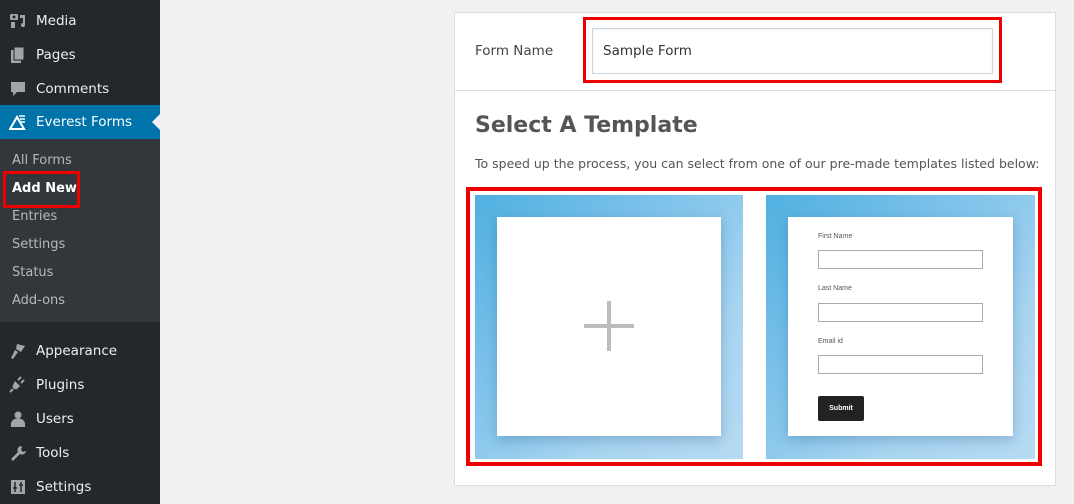 Image resolution: width=1074 pixels, height=504 pixels. What do you see at coordinates (18, 351) in the screenshot?
I see `appearance-icon` at bounding box center [18, 351].